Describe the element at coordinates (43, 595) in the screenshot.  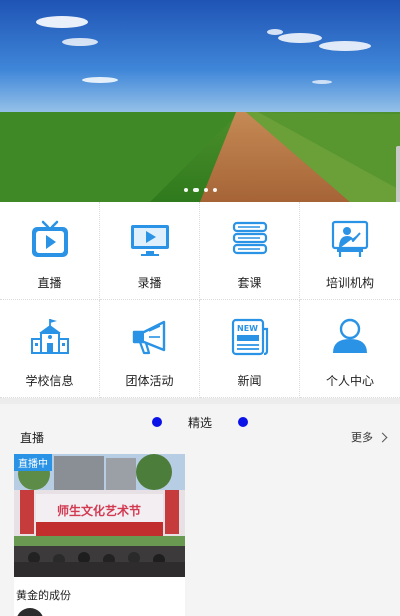
I see `live-card-title: 黄金的成份` at that location.